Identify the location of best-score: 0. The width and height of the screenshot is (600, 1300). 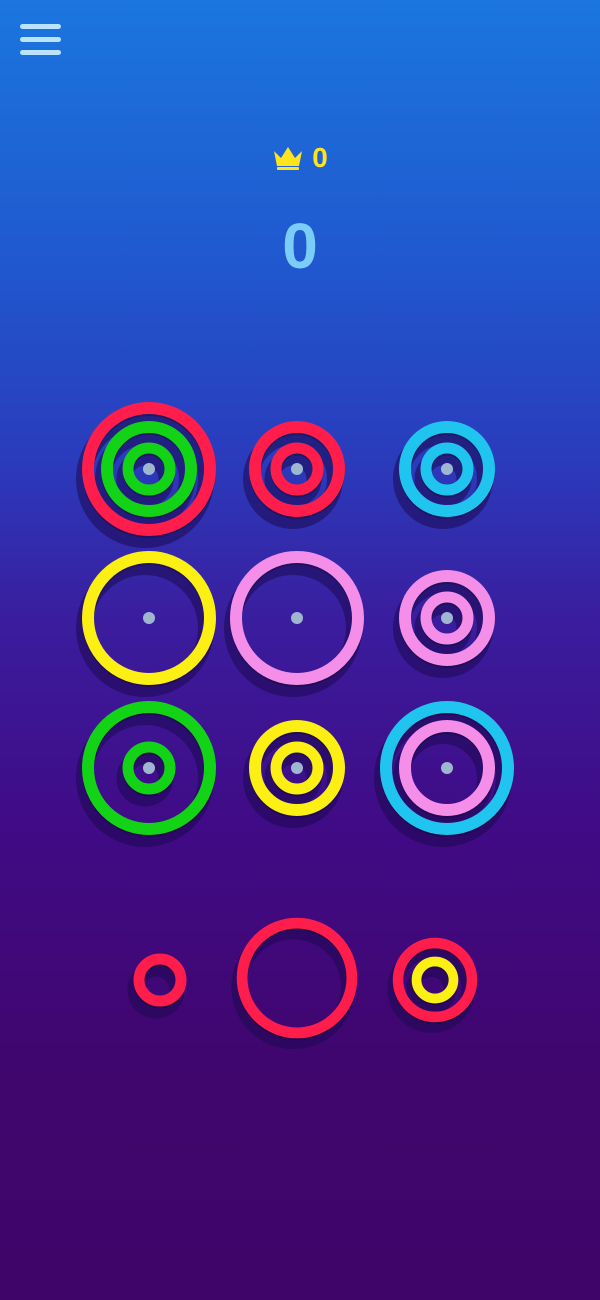
(300, 158).